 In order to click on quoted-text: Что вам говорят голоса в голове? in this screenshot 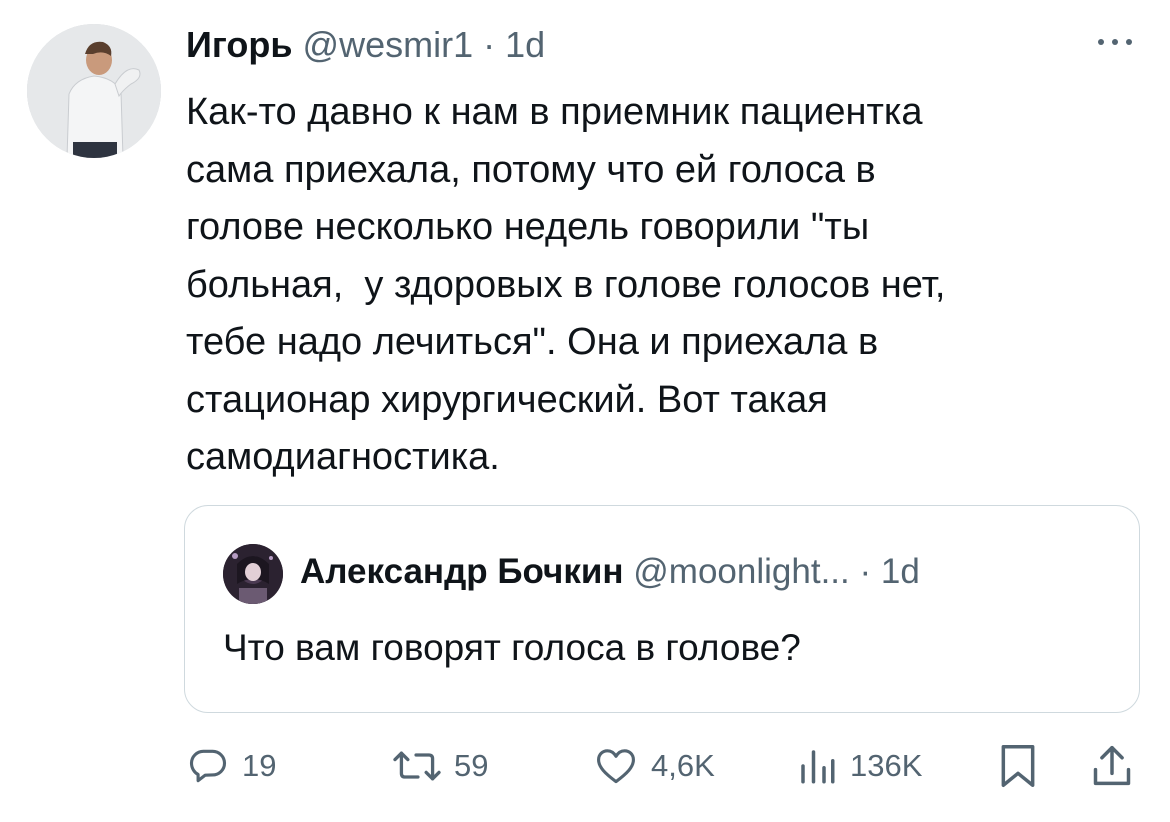, I will do `click(512, 647)`.